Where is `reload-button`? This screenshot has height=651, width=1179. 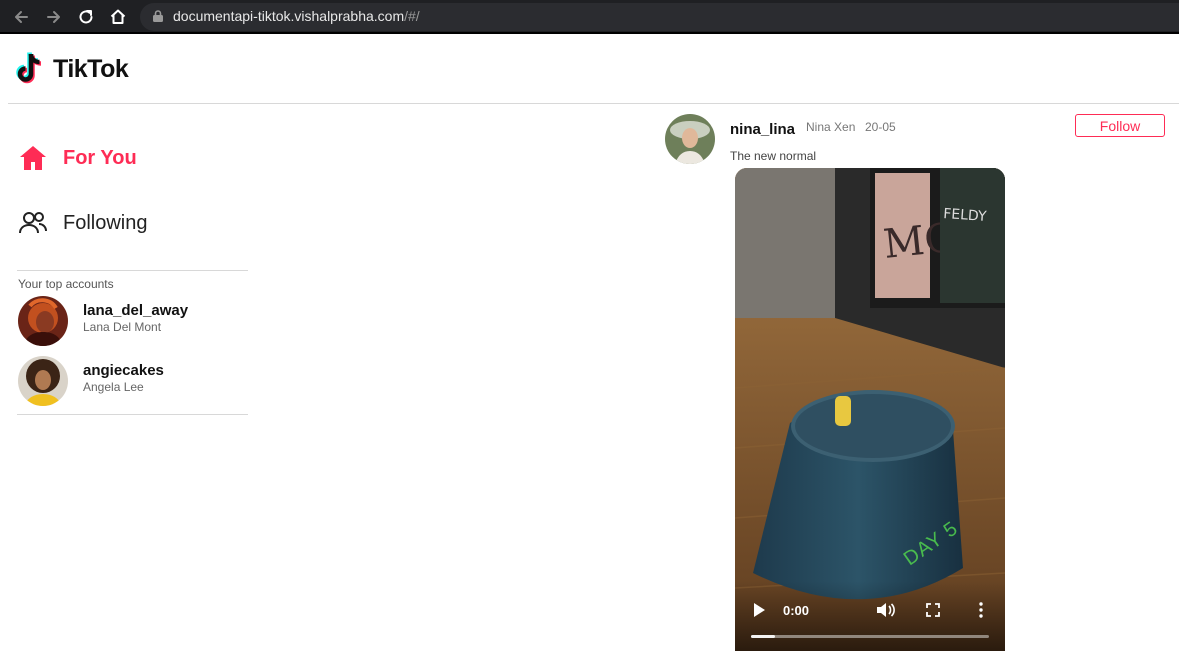 reload-button is located at coordinates (86, 17).